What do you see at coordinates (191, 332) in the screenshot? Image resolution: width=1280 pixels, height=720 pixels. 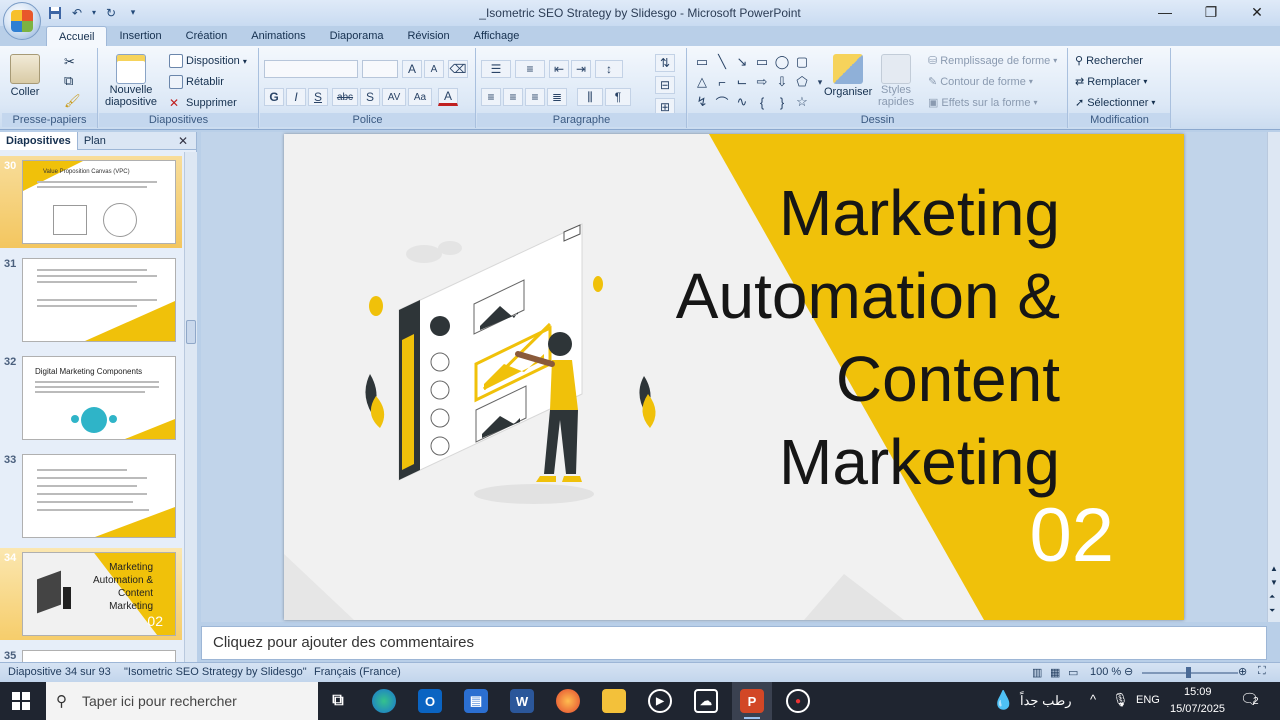 I see `scrollbar-thumb` at bounding box center [191, 332].